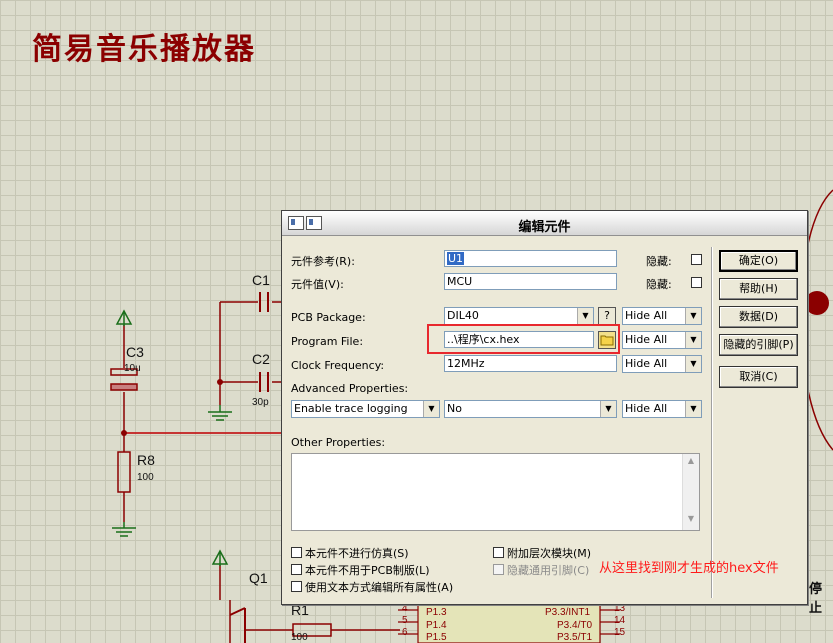 The width and height of the screenshot is (833, 643). Describe the element at coordinates (405, 620) in the screenshot. I see `pin-number: 5` at that location.